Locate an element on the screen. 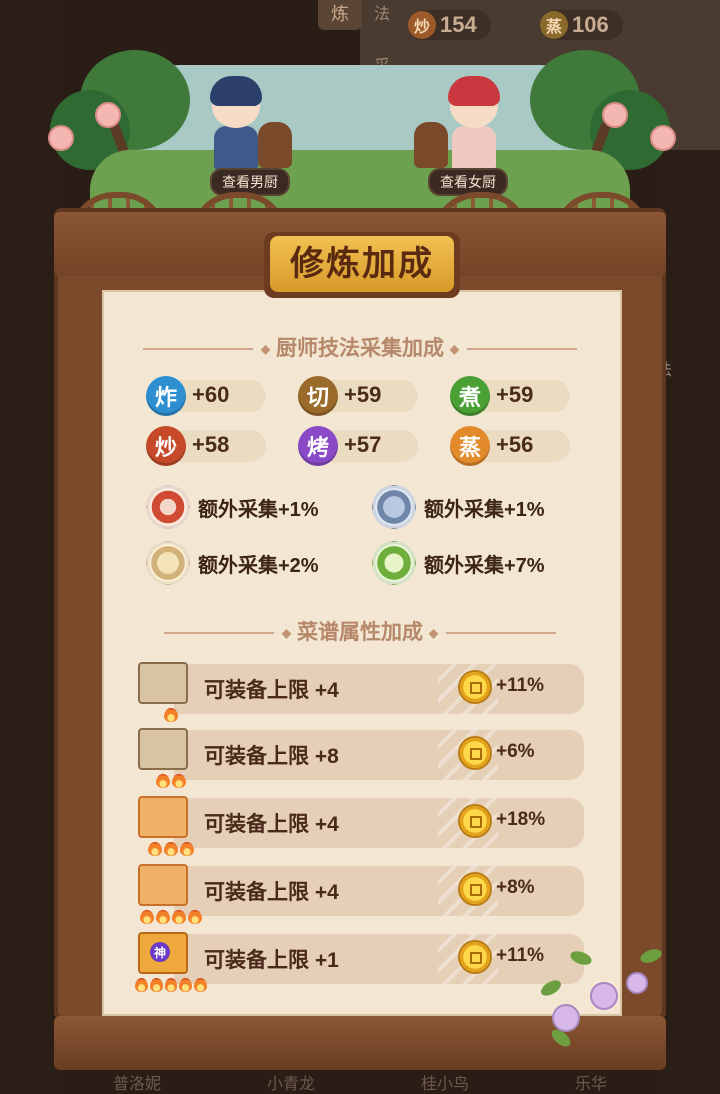 This screenshot has width=720, height=1094. recipe-label: 可装备上限 +8 is located at coordinates (271, 756).